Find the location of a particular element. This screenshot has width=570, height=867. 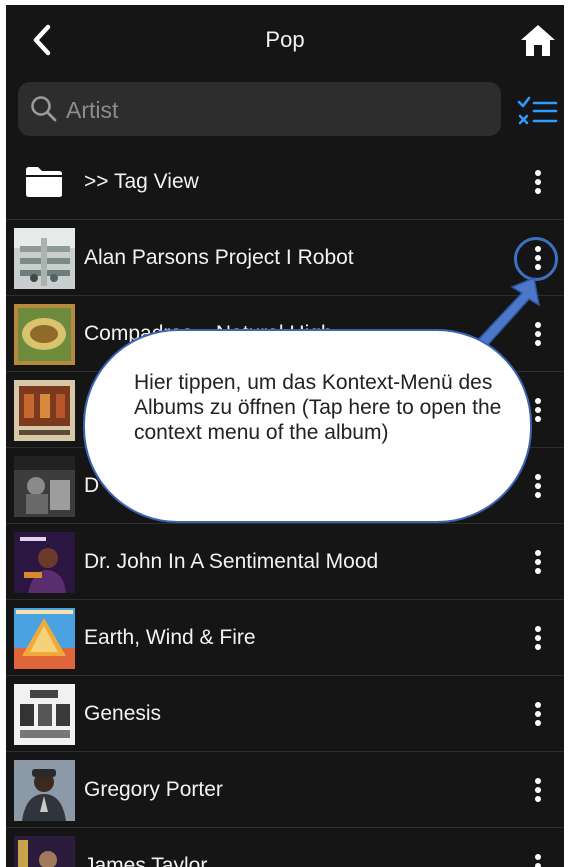

list-item-label: Alan Parsons Project I Robot is located at coordinates (219, 257).